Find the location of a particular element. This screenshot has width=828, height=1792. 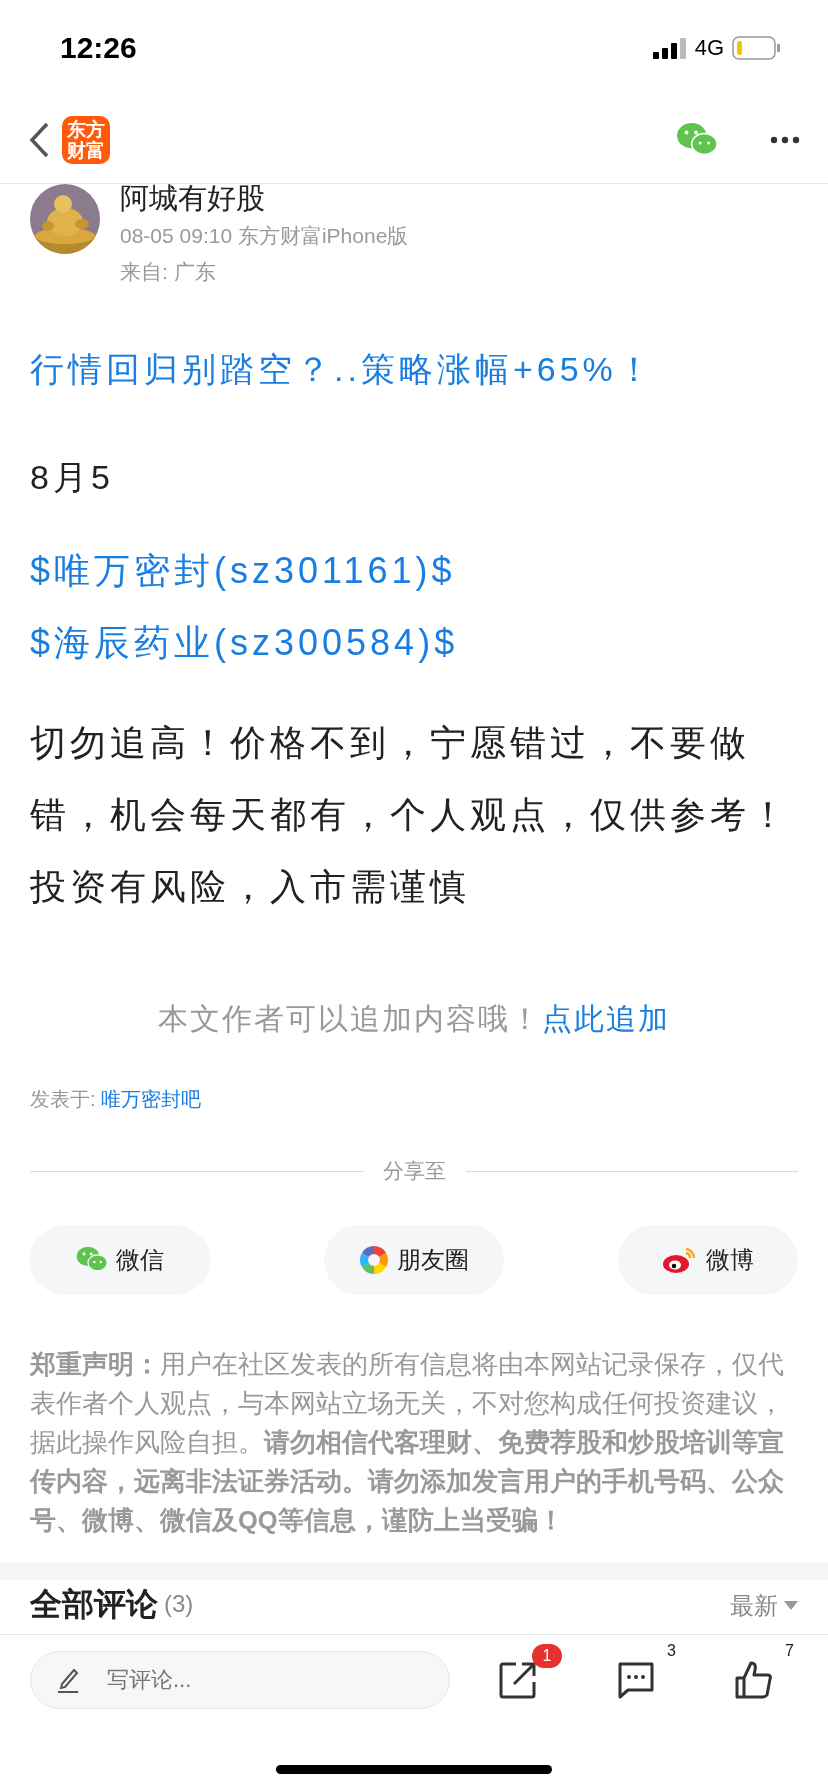

caret-icon is located at coordinates (791, 1606).